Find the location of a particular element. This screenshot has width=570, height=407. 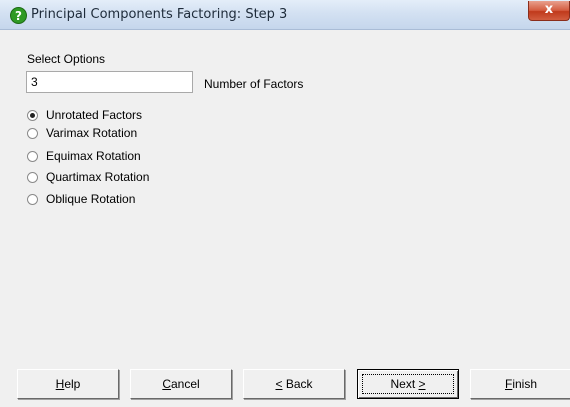

radio-quartimax-rotation: Quartimax Rotation is located at coordinates (88, 177).